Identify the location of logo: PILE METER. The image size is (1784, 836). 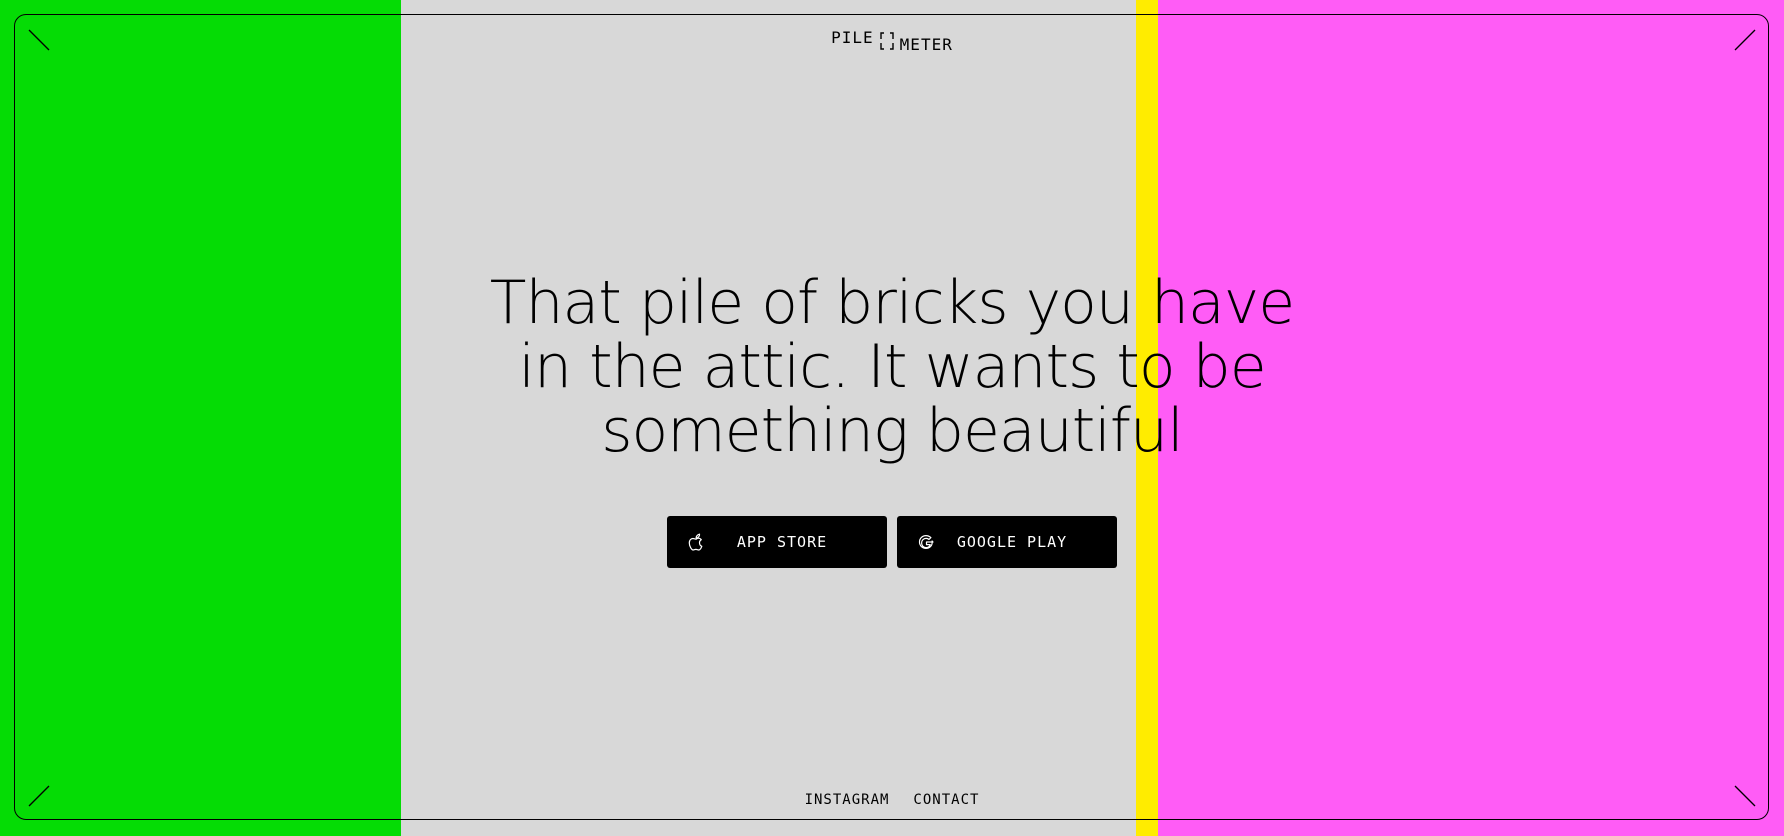
(892, 40).